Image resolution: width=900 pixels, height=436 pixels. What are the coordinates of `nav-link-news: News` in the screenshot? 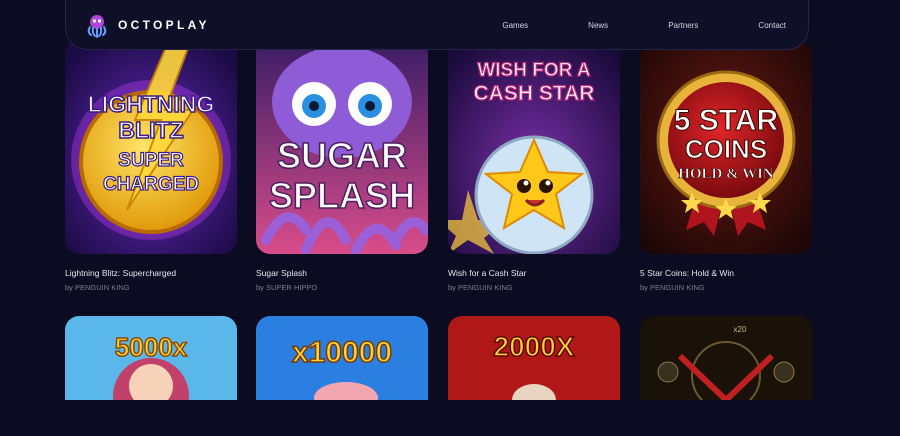 It's located at (598, 25).